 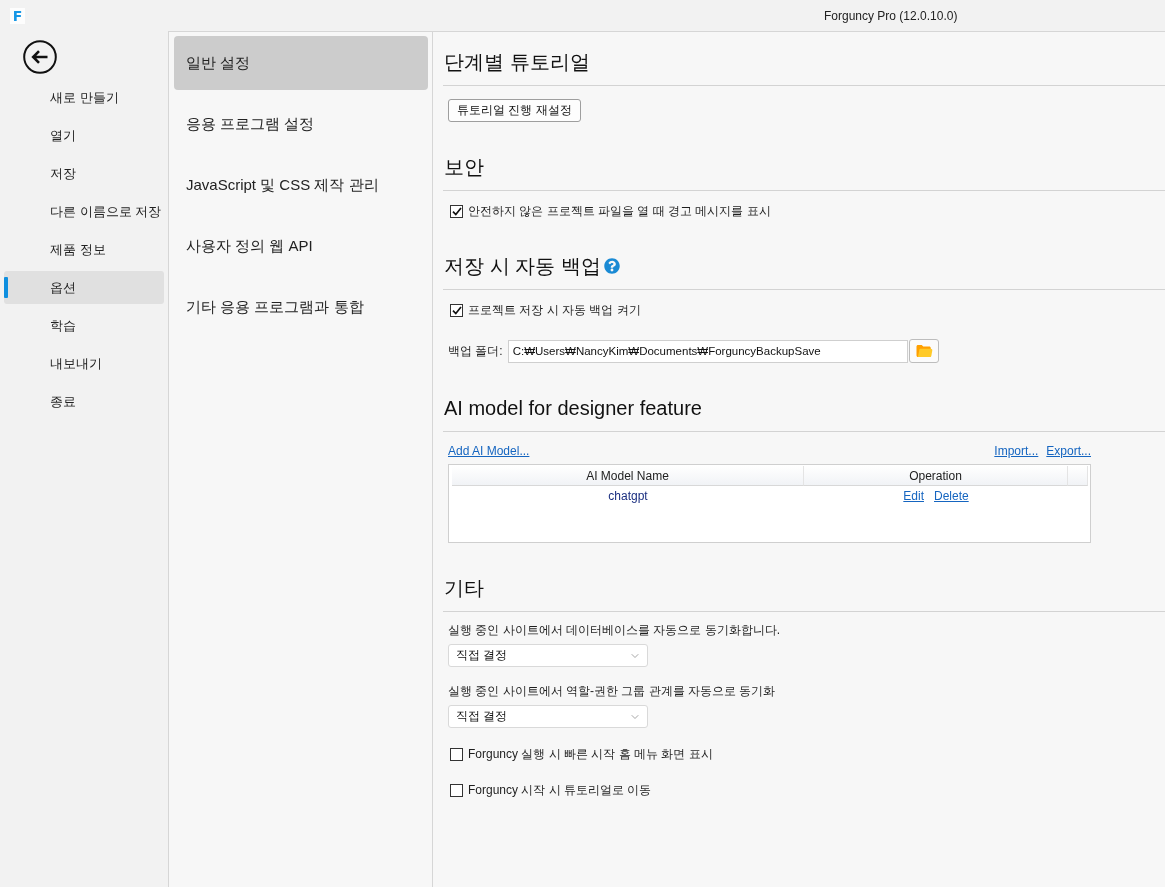 What do you see at coordinates (464, 167) in the screenshot?
I see `section-heading: 보안` at bounding box center [464, 167].